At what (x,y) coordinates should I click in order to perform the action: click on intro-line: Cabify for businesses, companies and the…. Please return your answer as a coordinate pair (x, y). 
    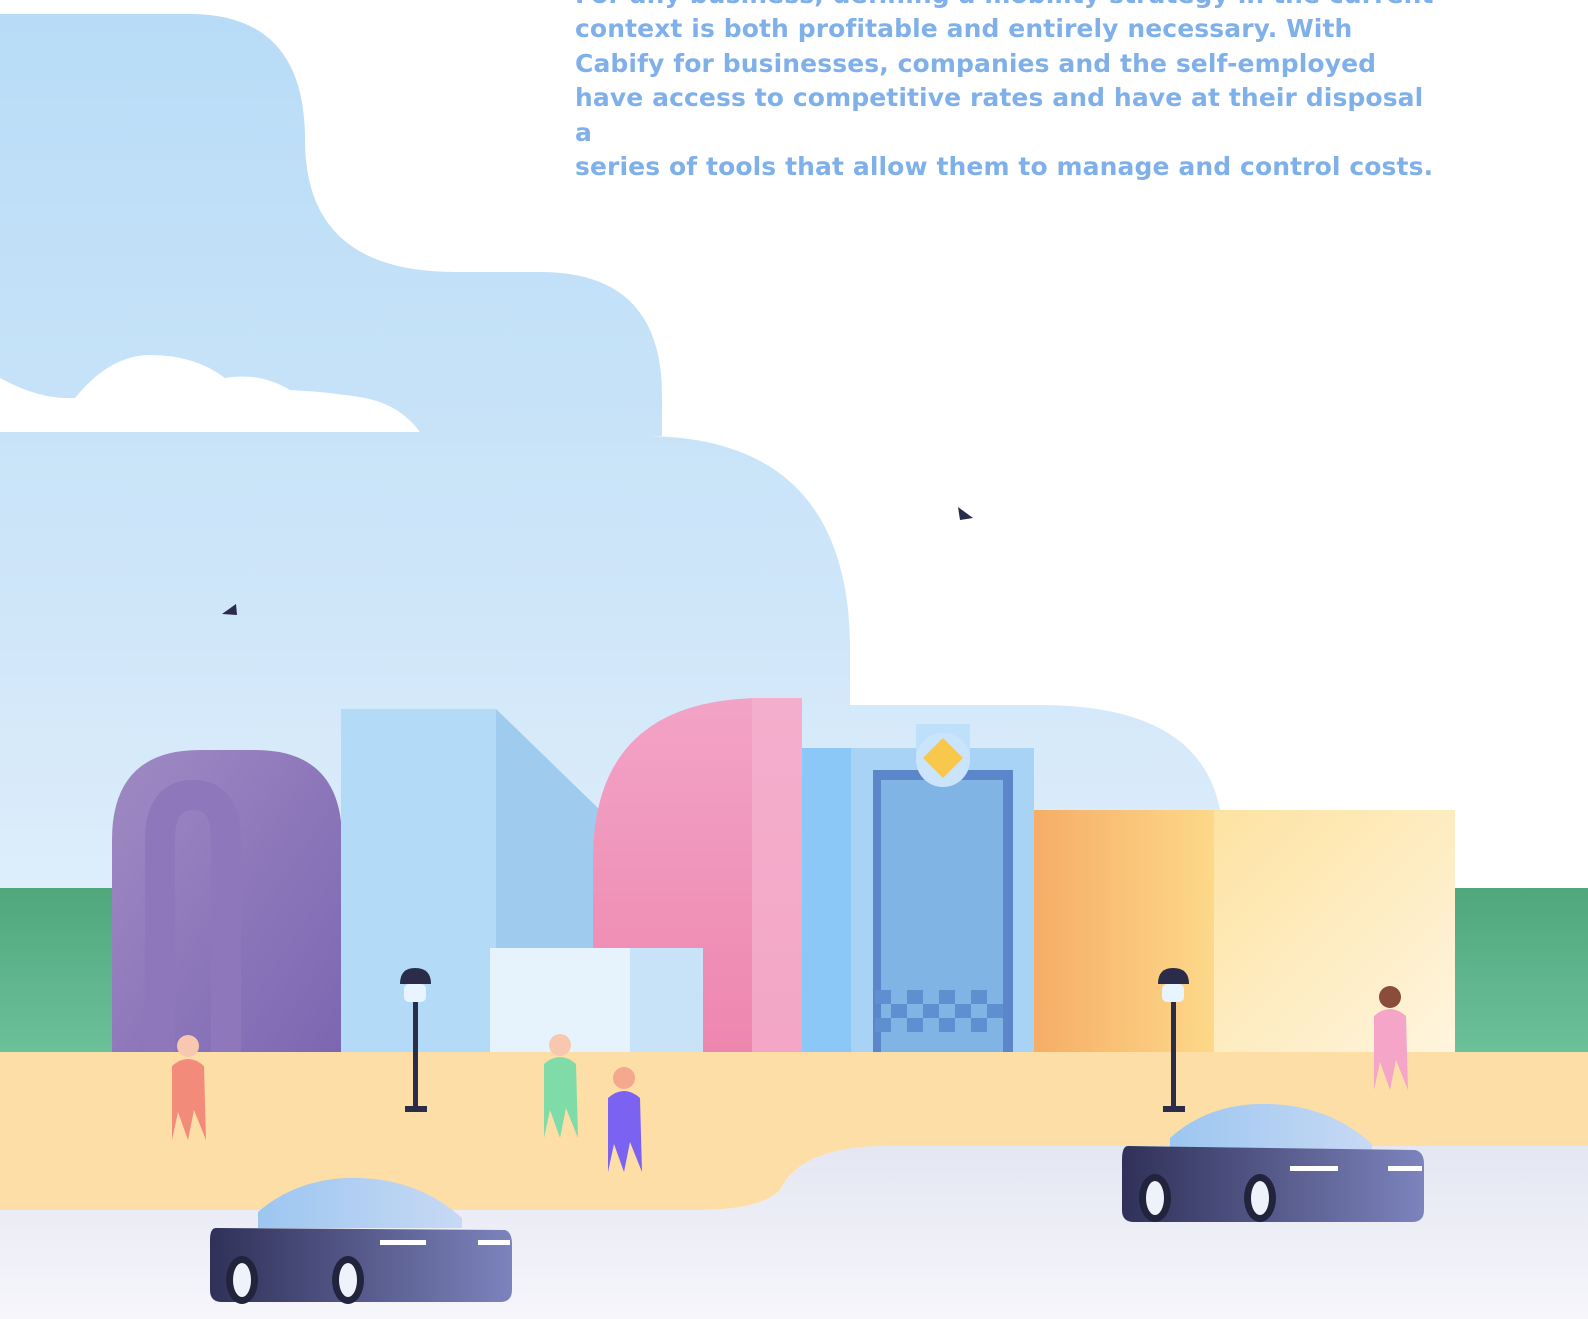
    Looking at the image, I should click on (976, 63).